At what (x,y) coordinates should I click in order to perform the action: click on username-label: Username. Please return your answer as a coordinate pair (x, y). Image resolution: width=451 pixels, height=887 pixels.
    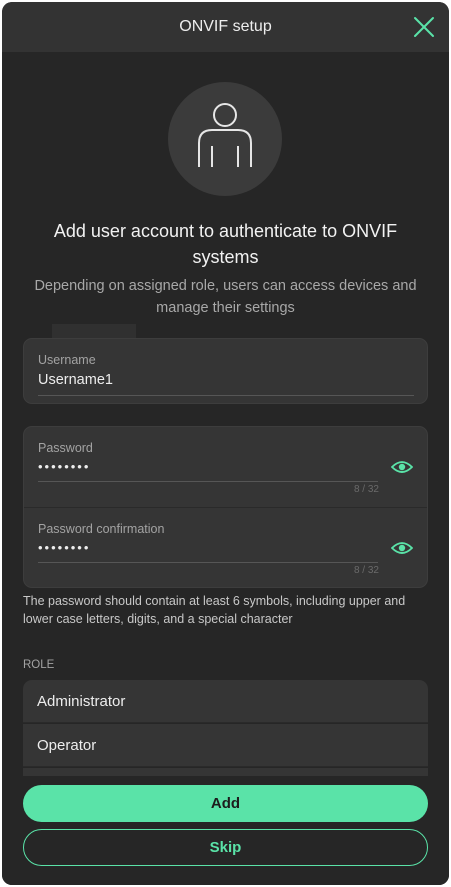
    Looking at the image, I should click on (67, 360).